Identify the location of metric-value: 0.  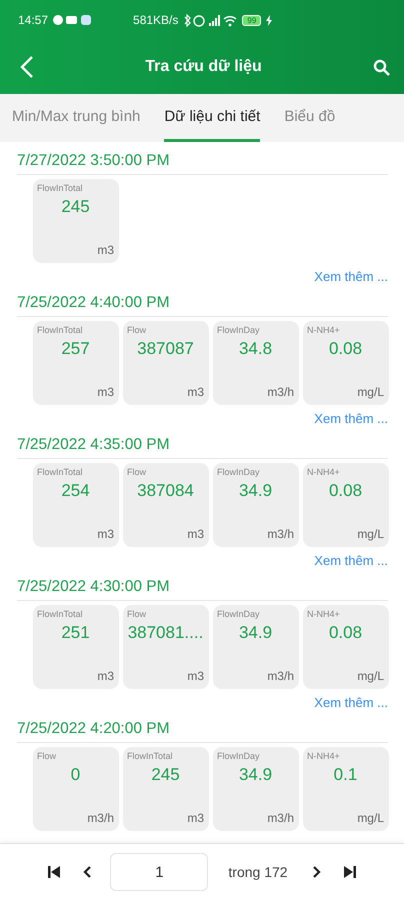
(75, 775).